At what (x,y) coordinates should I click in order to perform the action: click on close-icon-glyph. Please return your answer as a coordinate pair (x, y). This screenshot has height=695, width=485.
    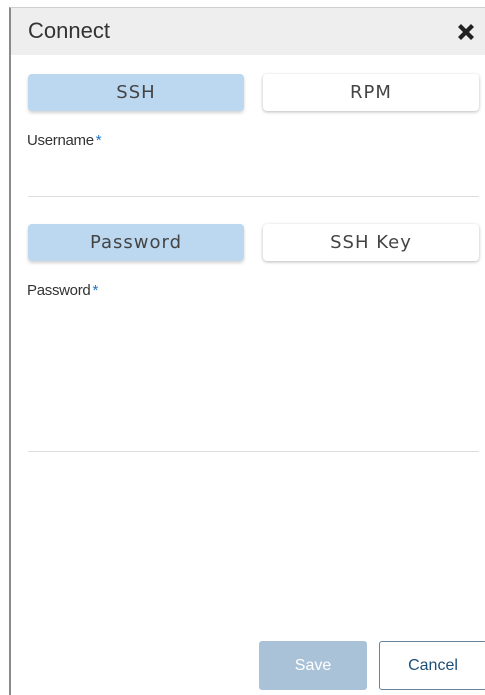
    Looking at the image, I should click on (466, 32).